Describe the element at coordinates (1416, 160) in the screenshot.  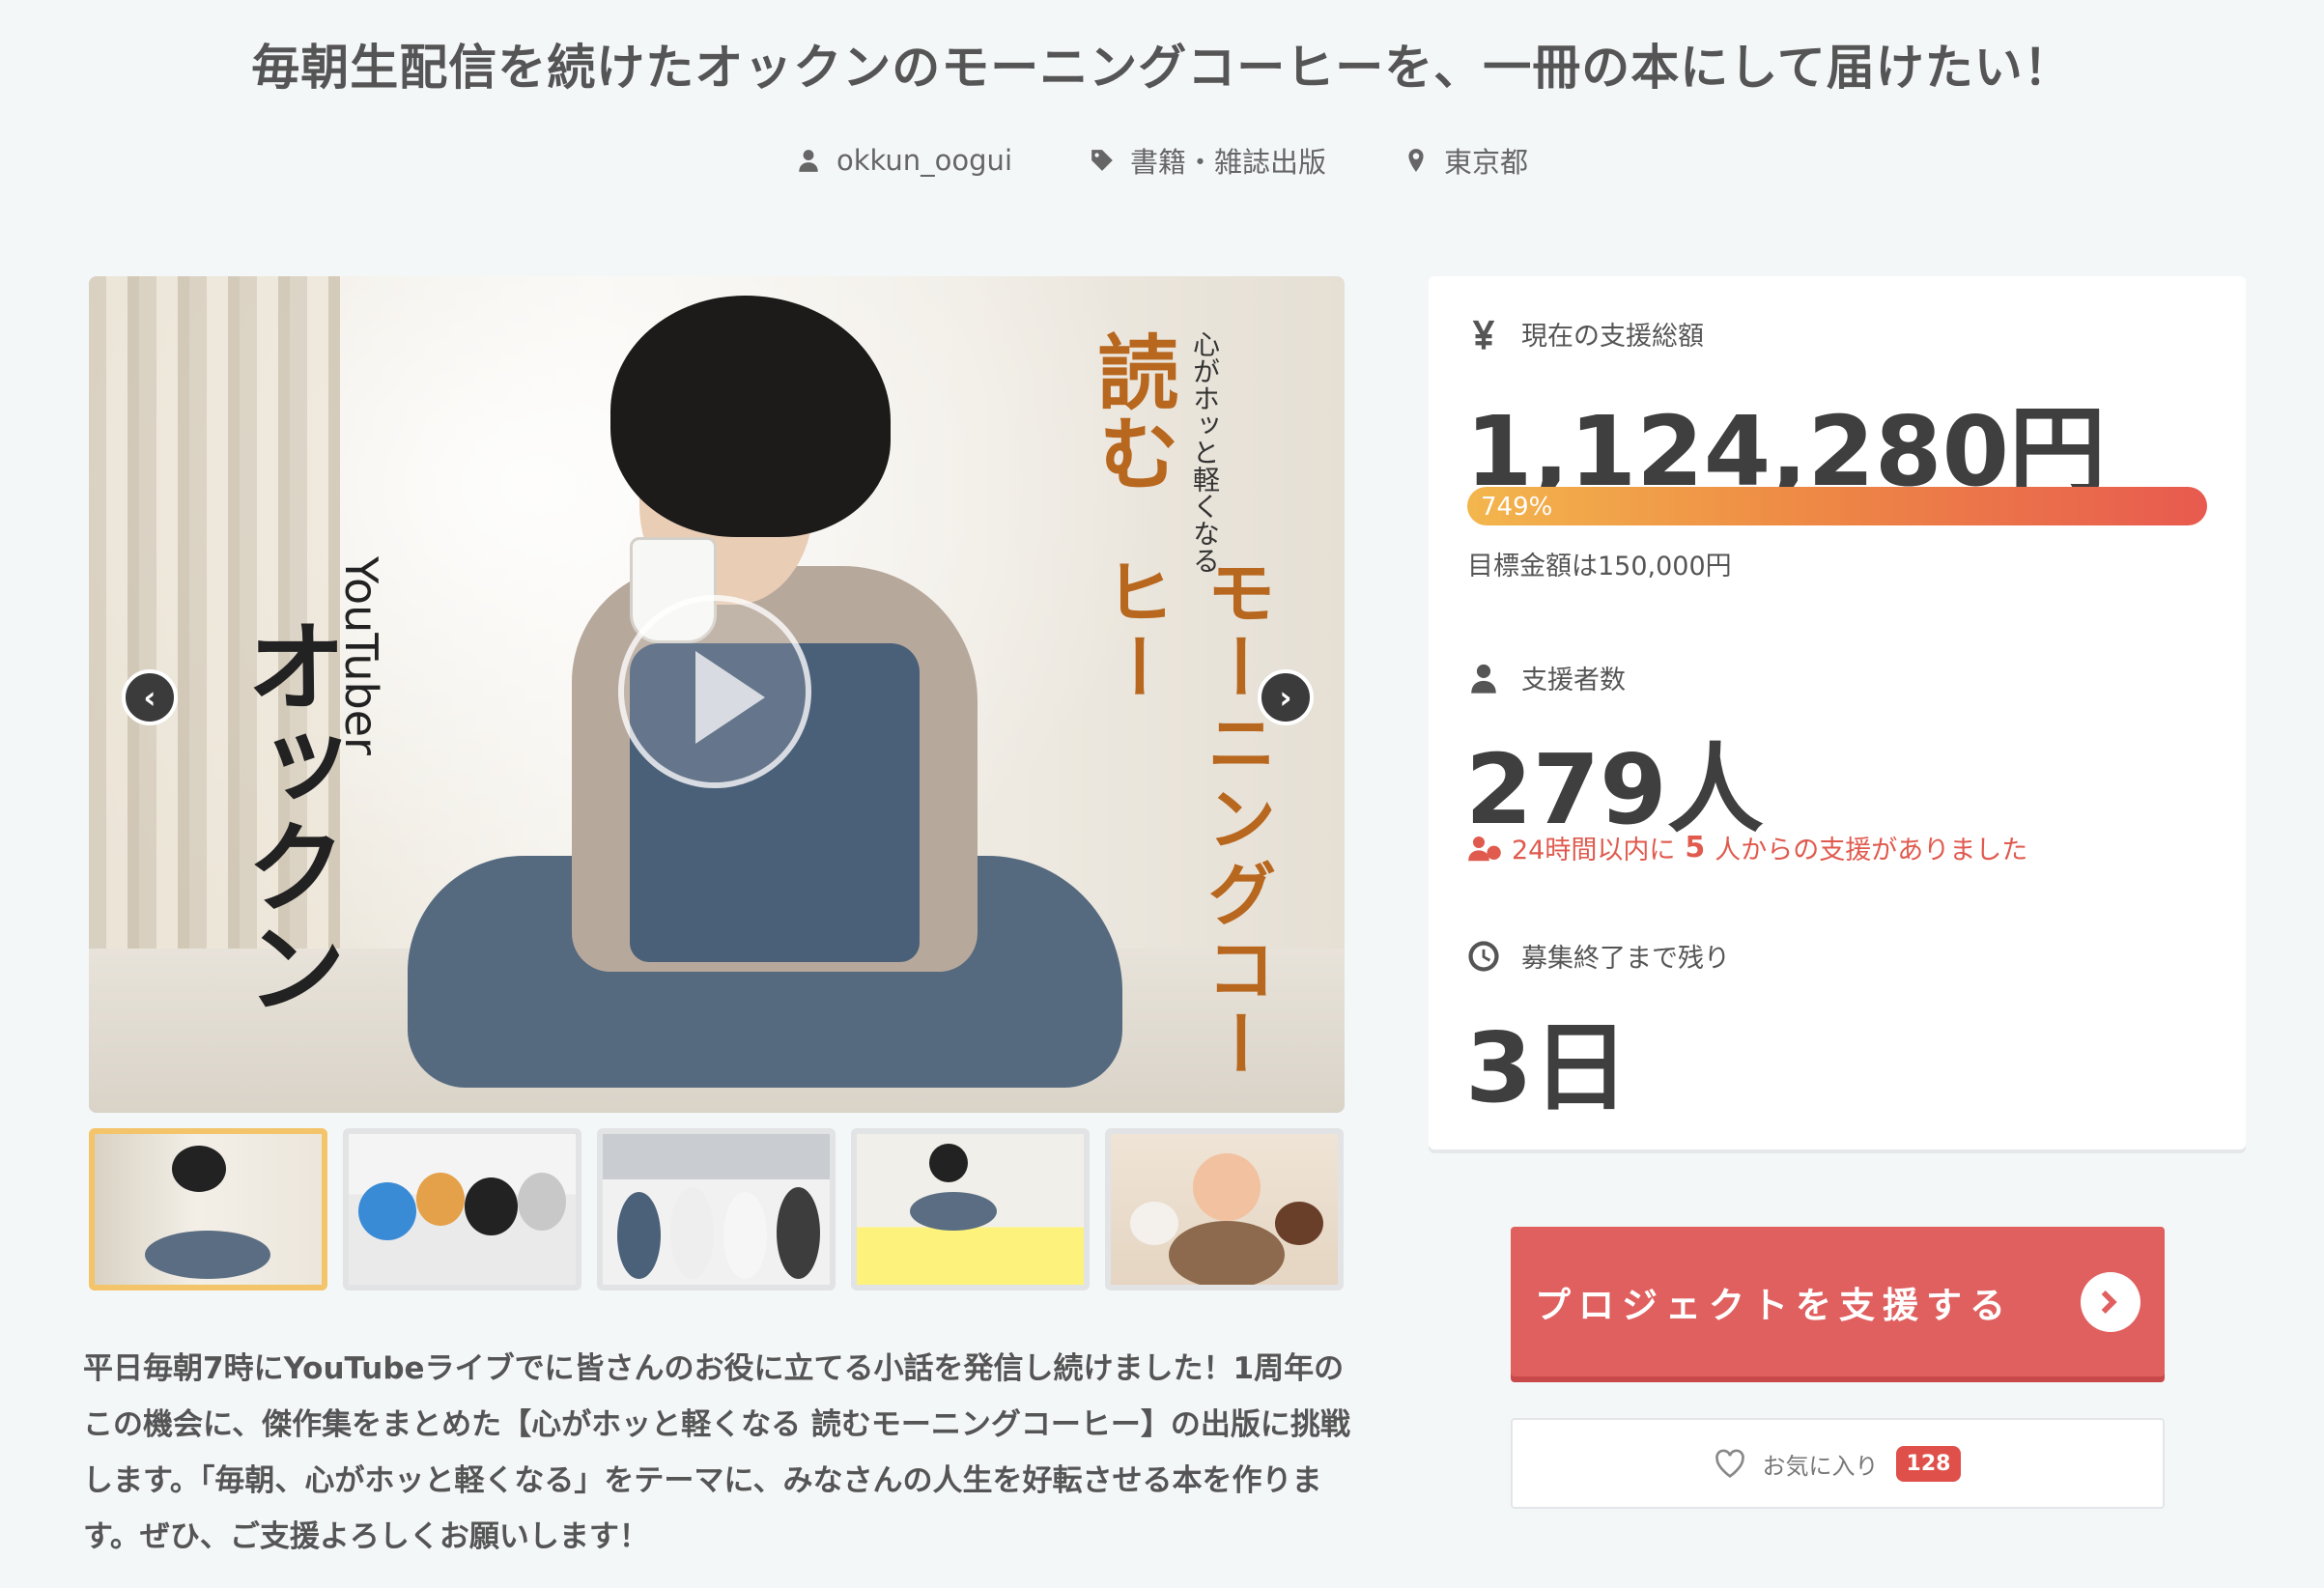
I see `location-pin-icon` at that location.